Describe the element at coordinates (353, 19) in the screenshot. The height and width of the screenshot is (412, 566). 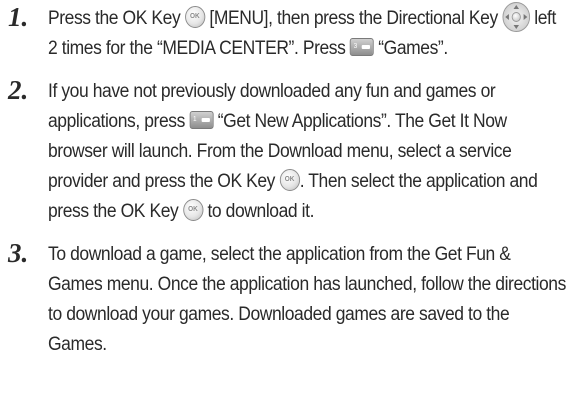
I see `step-text-part: [MENU], then press the Directional Key` at that location.